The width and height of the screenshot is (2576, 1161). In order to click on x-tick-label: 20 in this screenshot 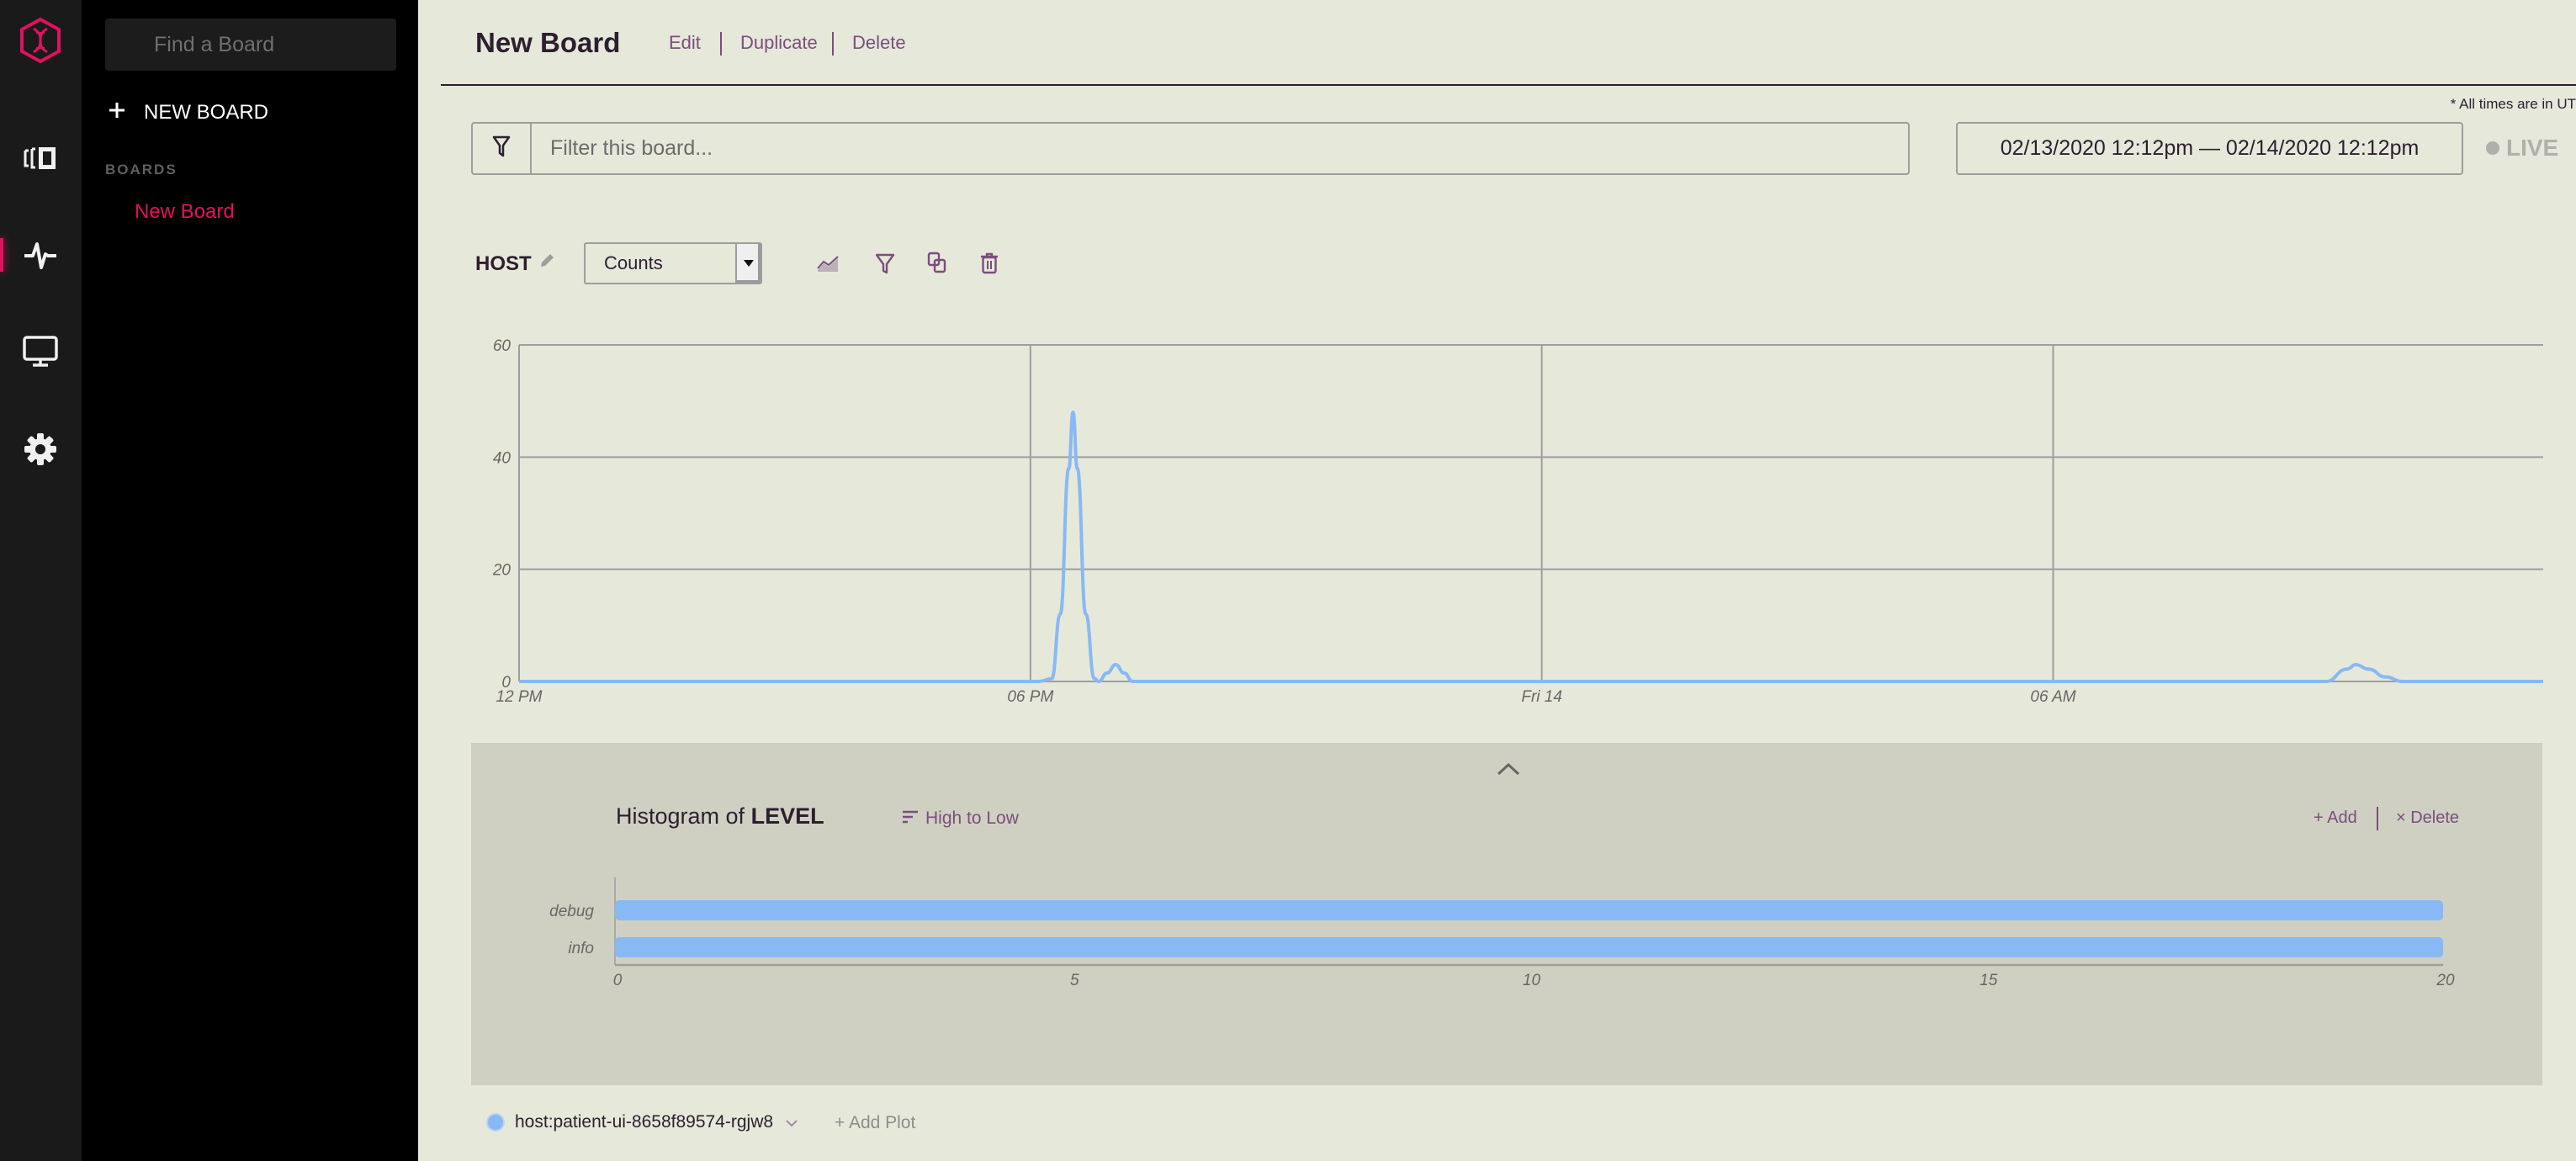, I will do `click(2445, 980)`.